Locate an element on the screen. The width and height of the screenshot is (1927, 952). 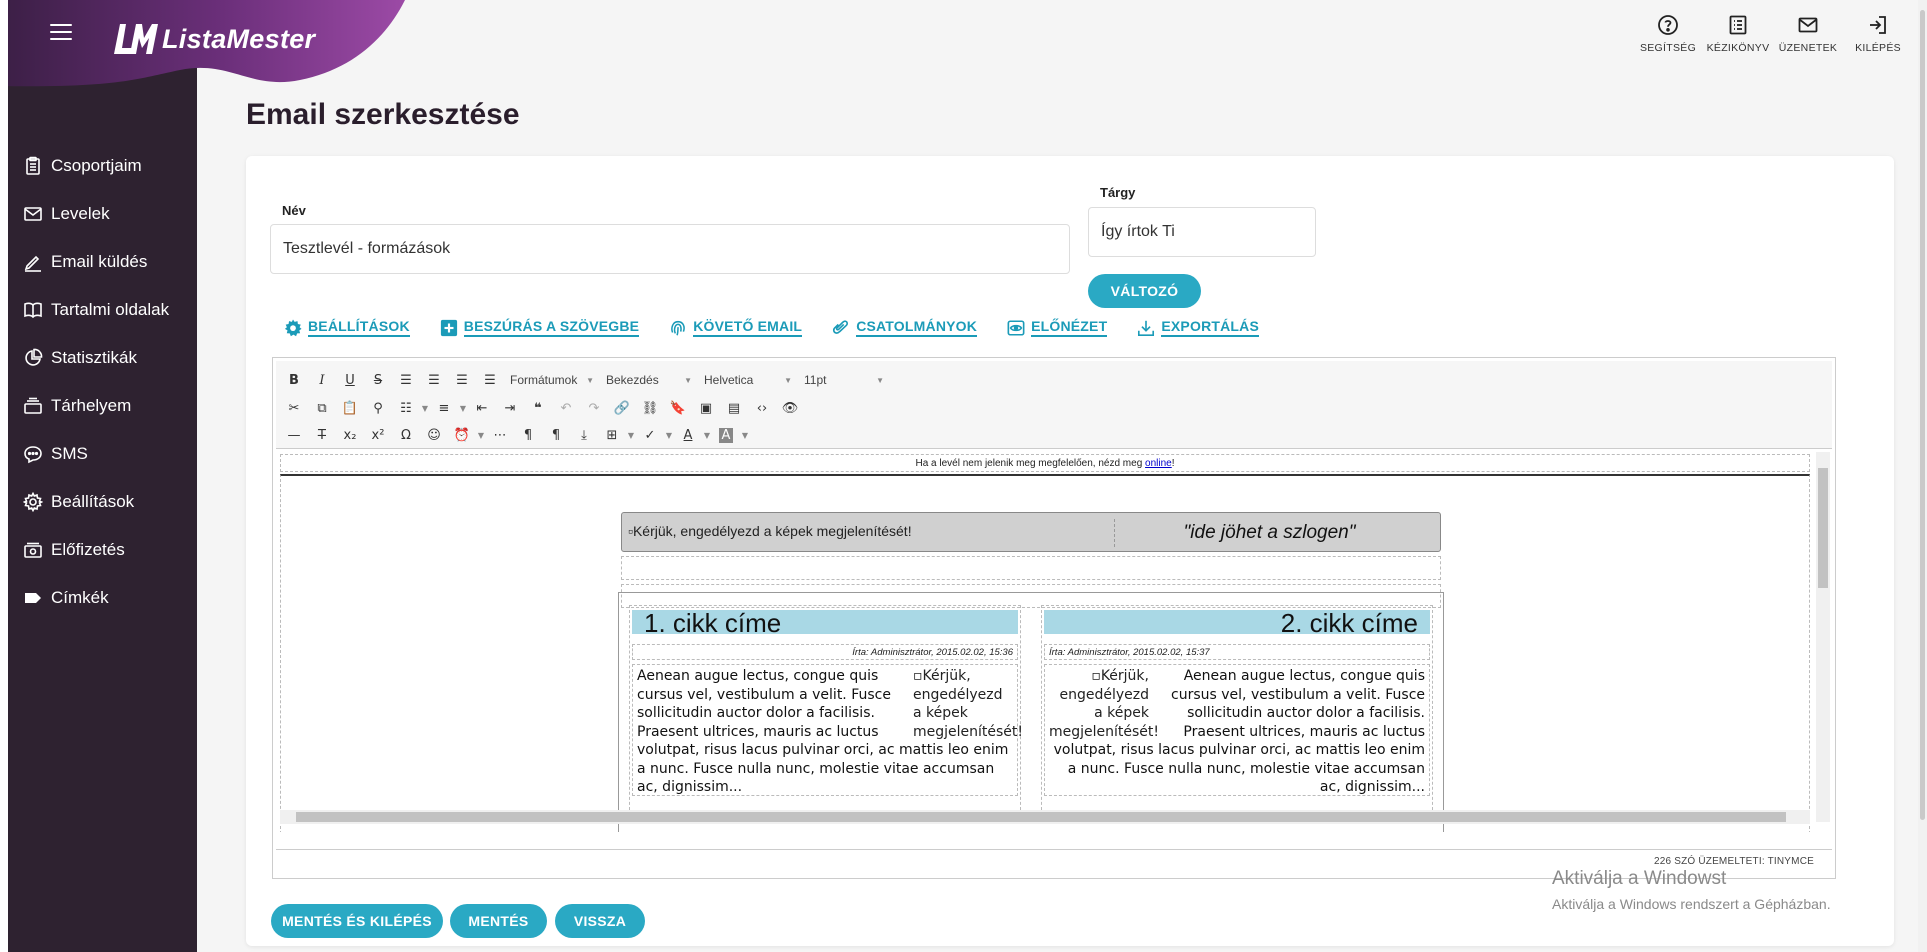
sidebar-item-label: Csoportjaim is located at coordinates (96, 165).